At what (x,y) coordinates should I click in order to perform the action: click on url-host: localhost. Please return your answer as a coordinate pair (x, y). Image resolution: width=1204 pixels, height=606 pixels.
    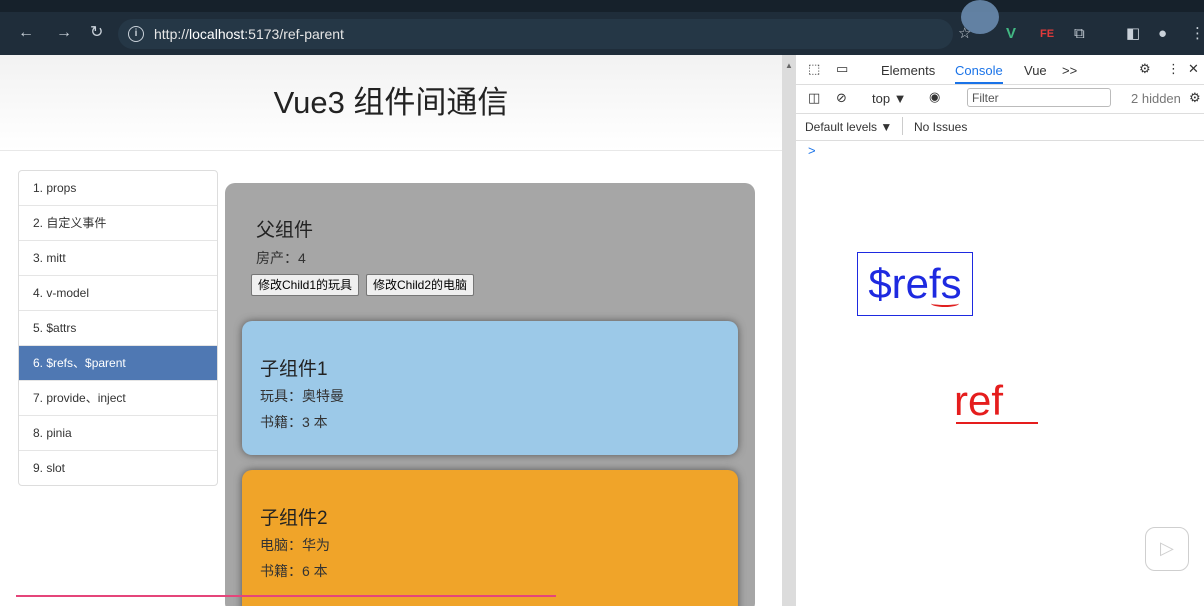
    Looking at the image, I should click on (217, 34).